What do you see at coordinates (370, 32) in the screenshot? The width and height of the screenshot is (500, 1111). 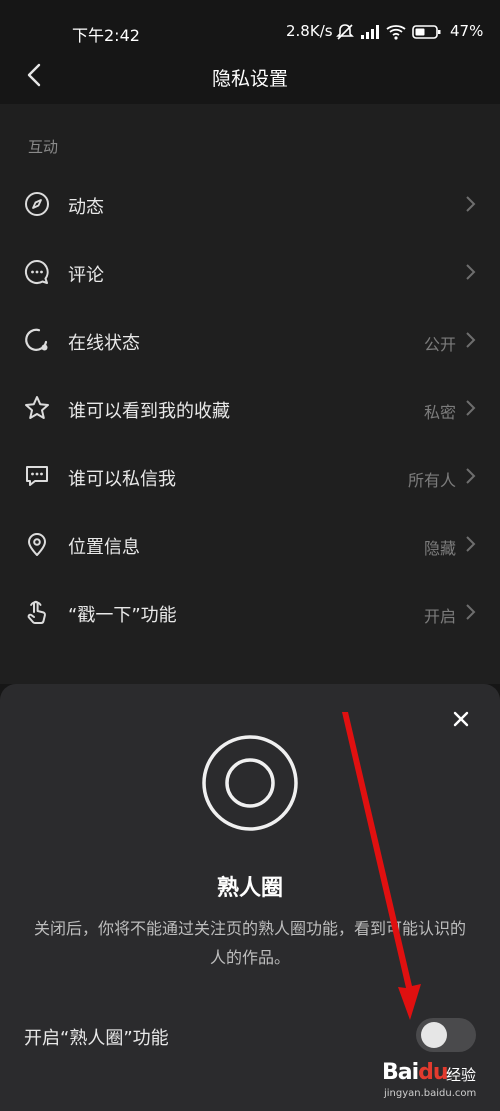 I see `signal-icon` at bounding box center [370, 32].